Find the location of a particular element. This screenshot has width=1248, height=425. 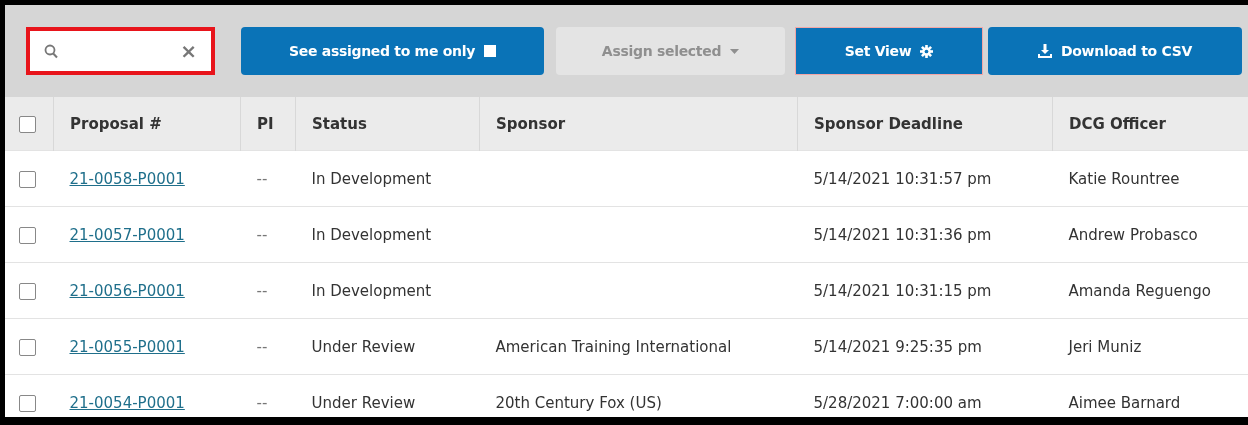

proposal-link: 21-0055-P0001 is located at coordinates (127, 346).